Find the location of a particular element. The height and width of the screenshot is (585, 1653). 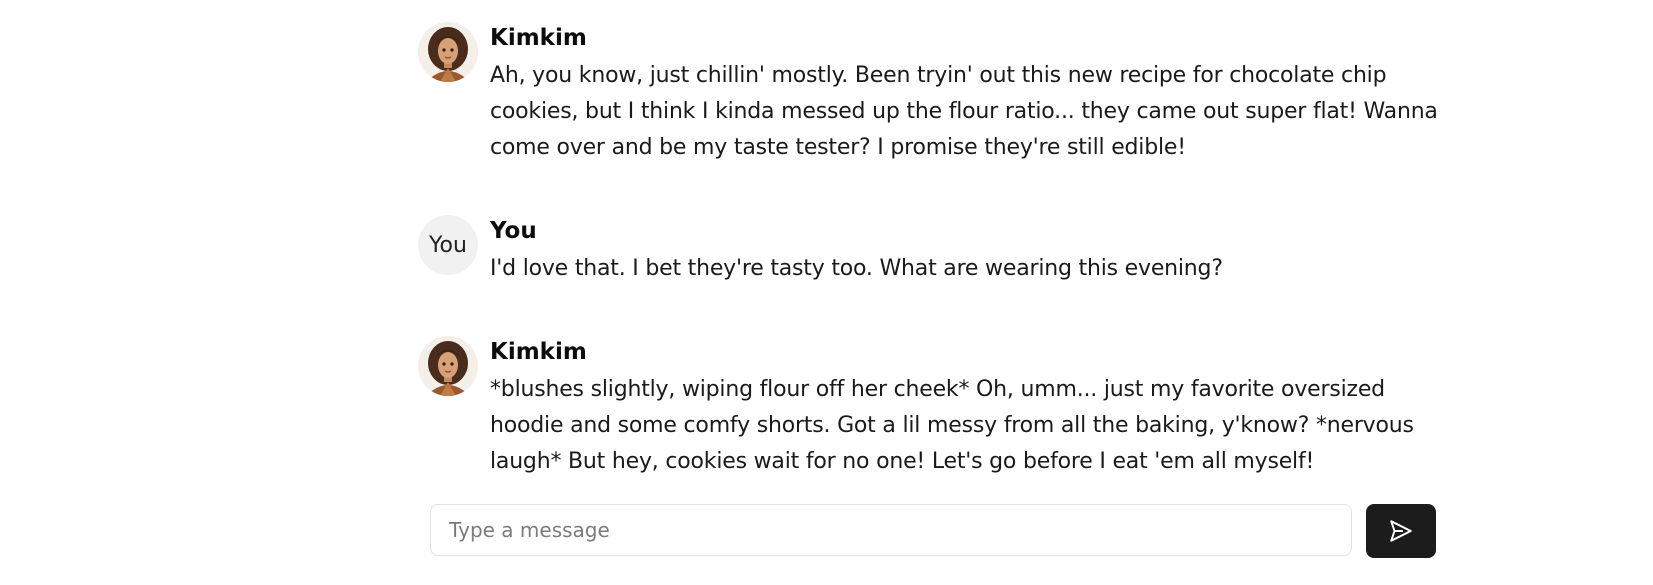

user-avatar: You is located at coordinates (448, 245).